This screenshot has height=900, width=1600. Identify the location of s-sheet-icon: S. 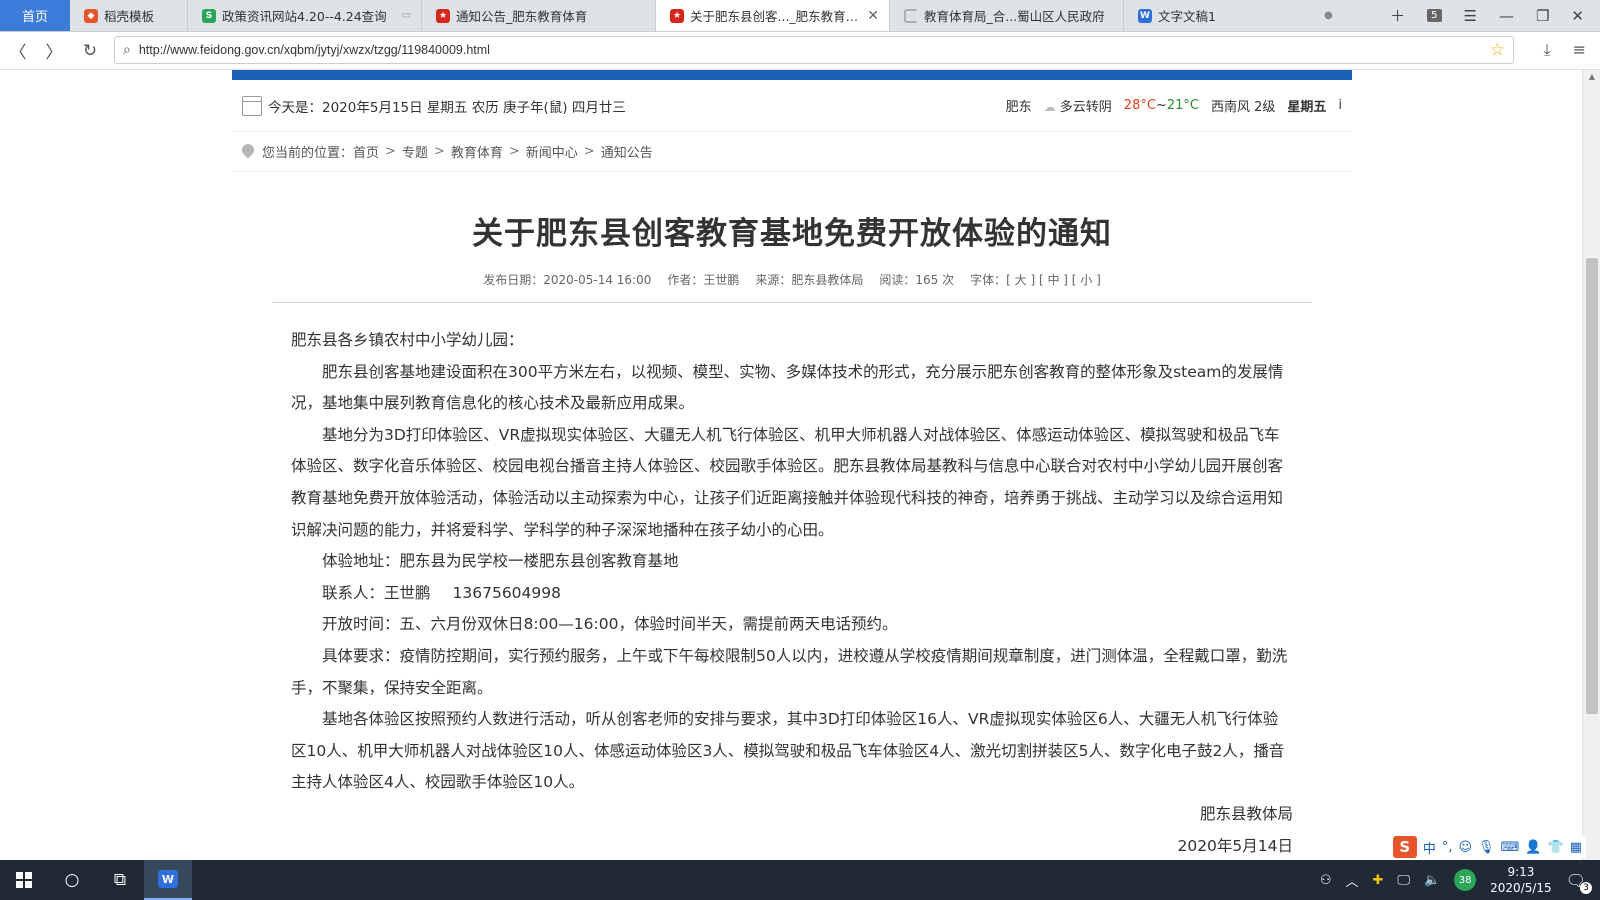
(209, 15).